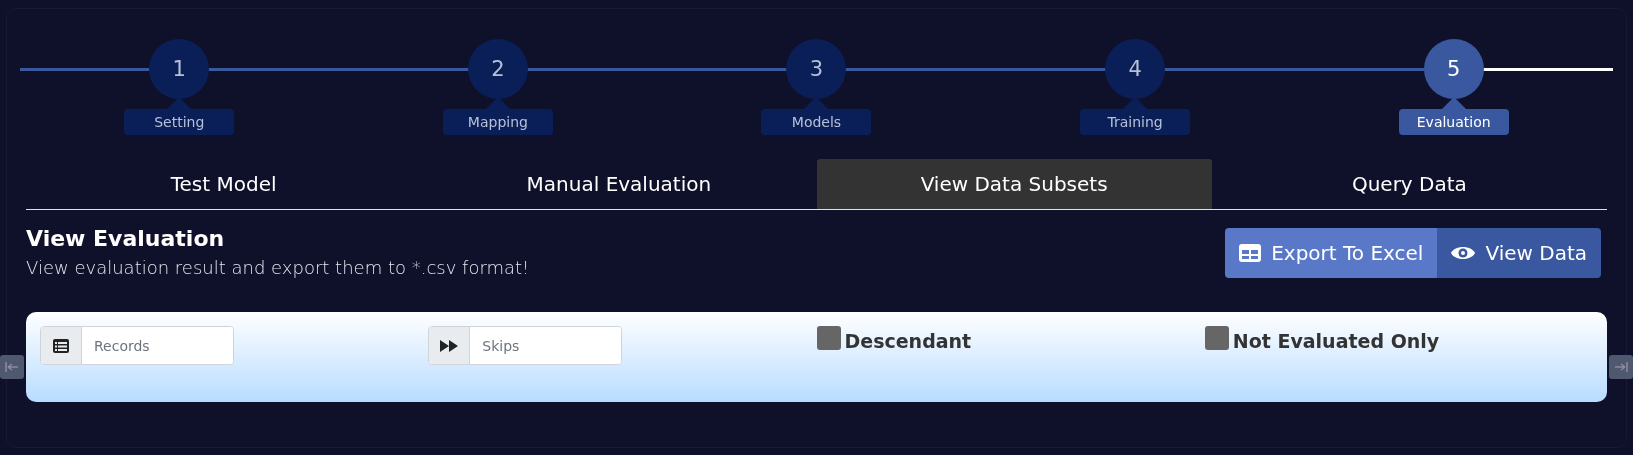  What do you see at coordinates (1463, 253) in the screenshot?
I see `eye-icon` at bounding box center [1463, 253].